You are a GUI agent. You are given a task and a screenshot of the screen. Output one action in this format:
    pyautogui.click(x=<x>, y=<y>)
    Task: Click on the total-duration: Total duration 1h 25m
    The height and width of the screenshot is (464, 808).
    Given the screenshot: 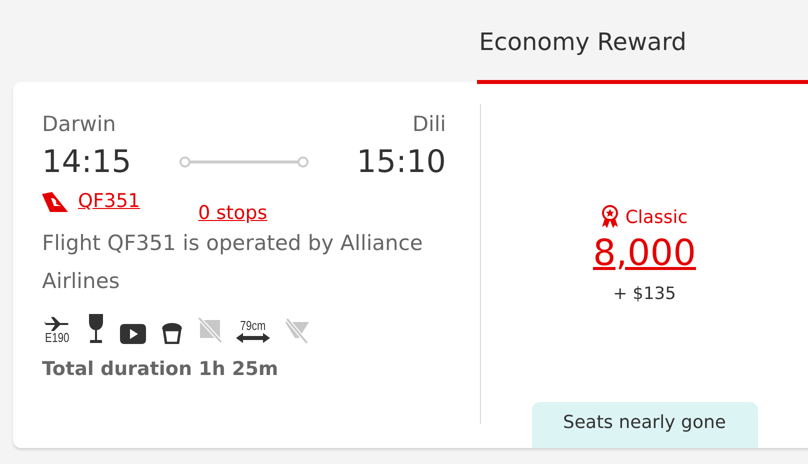 What is the action you would take?
    pyautogui.click(x=161, y=369)
    